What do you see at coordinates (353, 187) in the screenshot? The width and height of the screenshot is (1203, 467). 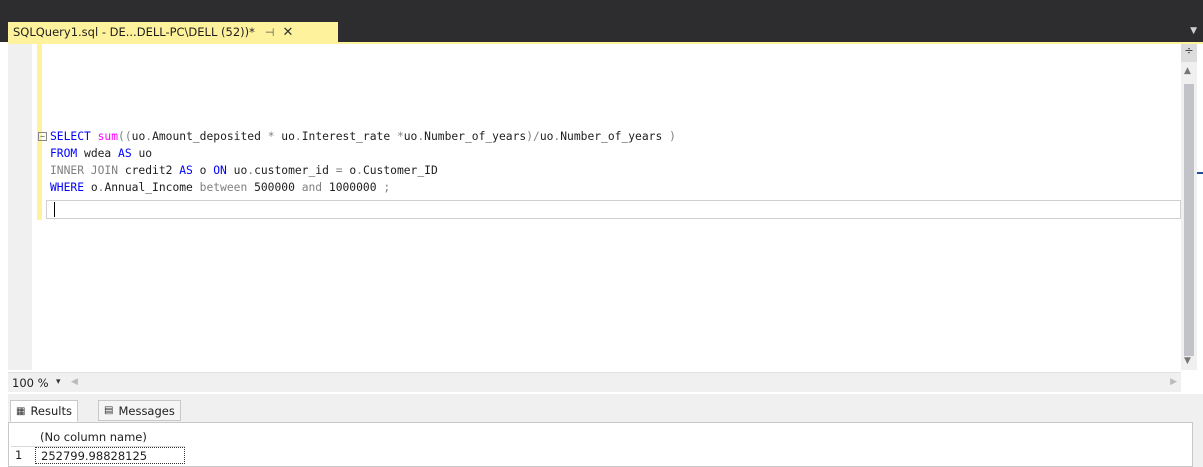 I see `code-token: 1000000` at bounding box center [353, 187].